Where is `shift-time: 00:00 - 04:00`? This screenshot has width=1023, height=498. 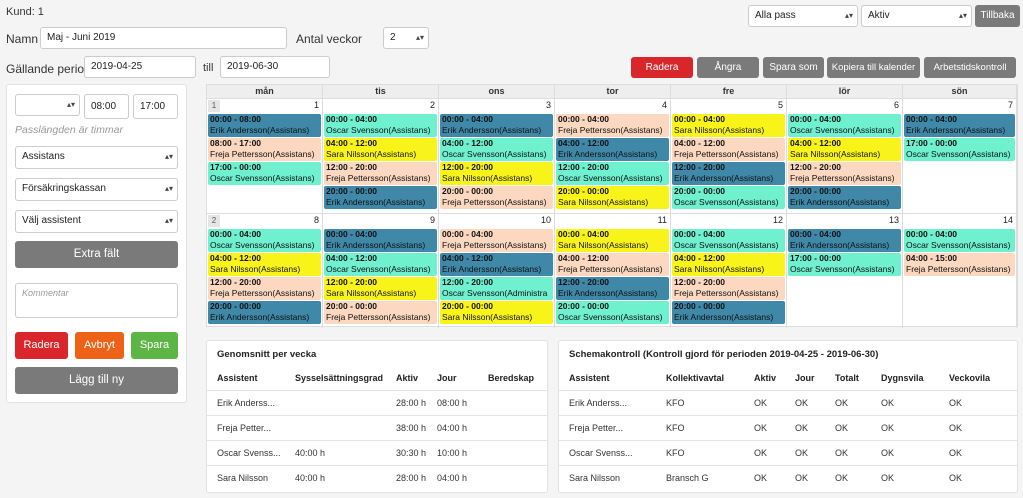 shift-time: 00:00 - 04:00 is located at coordinates (584, 234).